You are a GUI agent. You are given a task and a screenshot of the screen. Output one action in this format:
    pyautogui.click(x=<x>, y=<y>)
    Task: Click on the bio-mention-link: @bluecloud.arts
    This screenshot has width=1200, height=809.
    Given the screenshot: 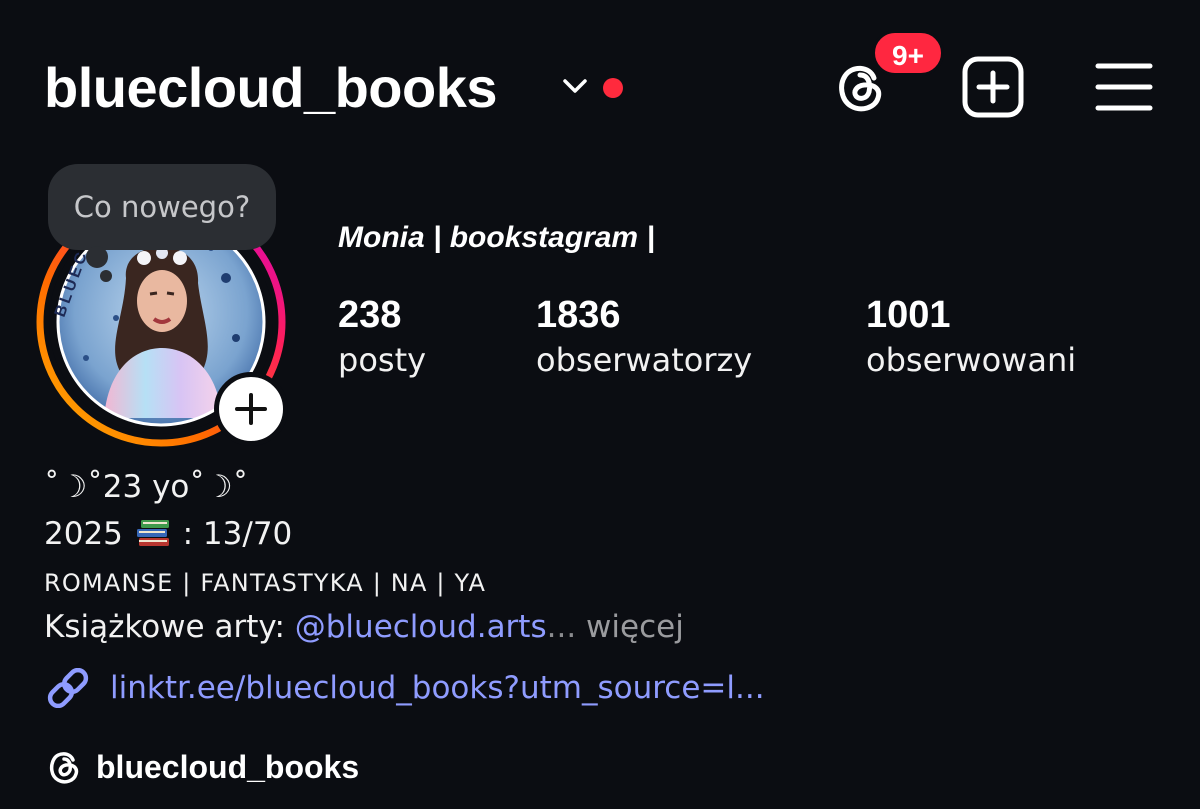 What is the action you would take?
    pyautogui.click(x=421, y=627)
    